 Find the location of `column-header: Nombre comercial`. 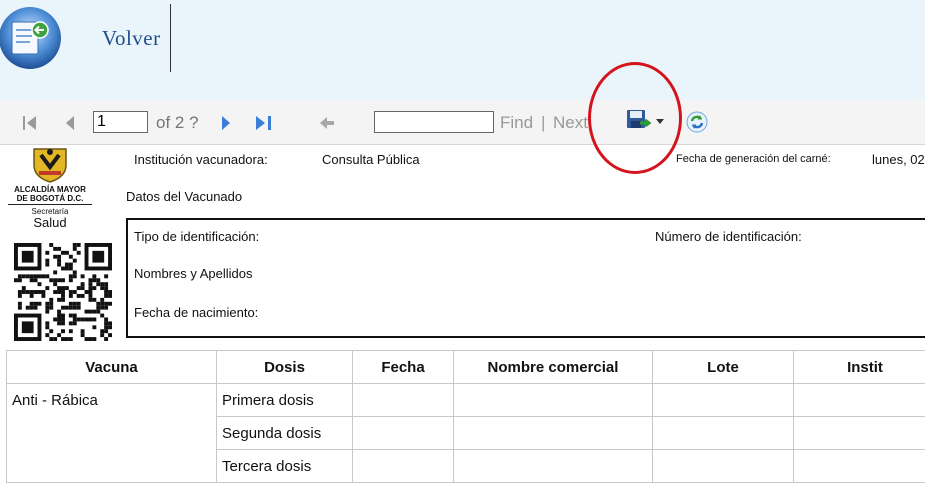

column-header: Nombre comercial is located at coordinates (553, 367).